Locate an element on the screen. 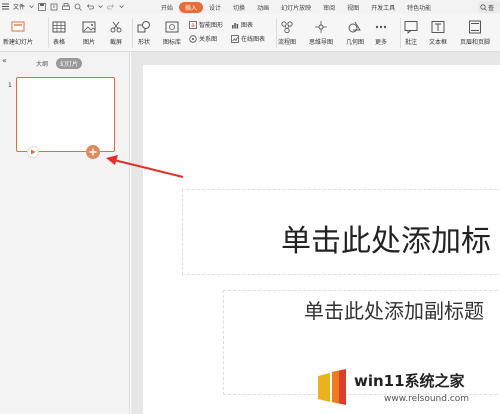 This screenshot has width=500, height=414. tab-outline: 大纲 is located at coordinates (42, 63).